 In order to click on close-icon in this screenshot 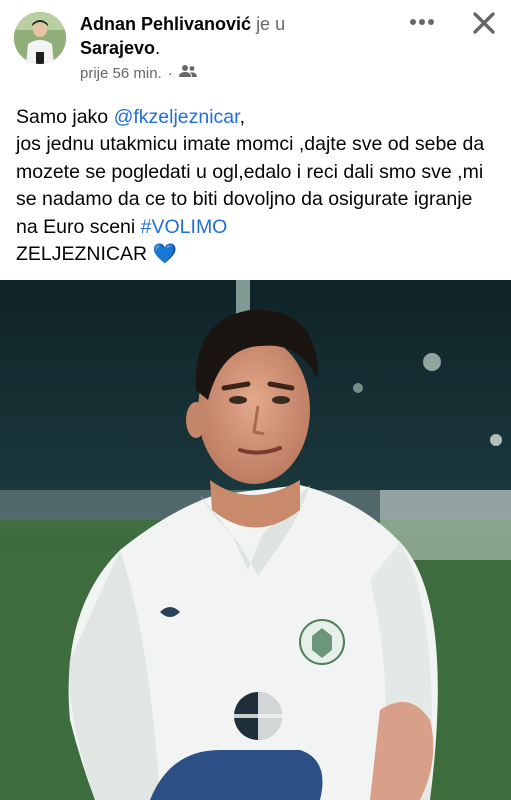, I will do `click(484, 23)`.